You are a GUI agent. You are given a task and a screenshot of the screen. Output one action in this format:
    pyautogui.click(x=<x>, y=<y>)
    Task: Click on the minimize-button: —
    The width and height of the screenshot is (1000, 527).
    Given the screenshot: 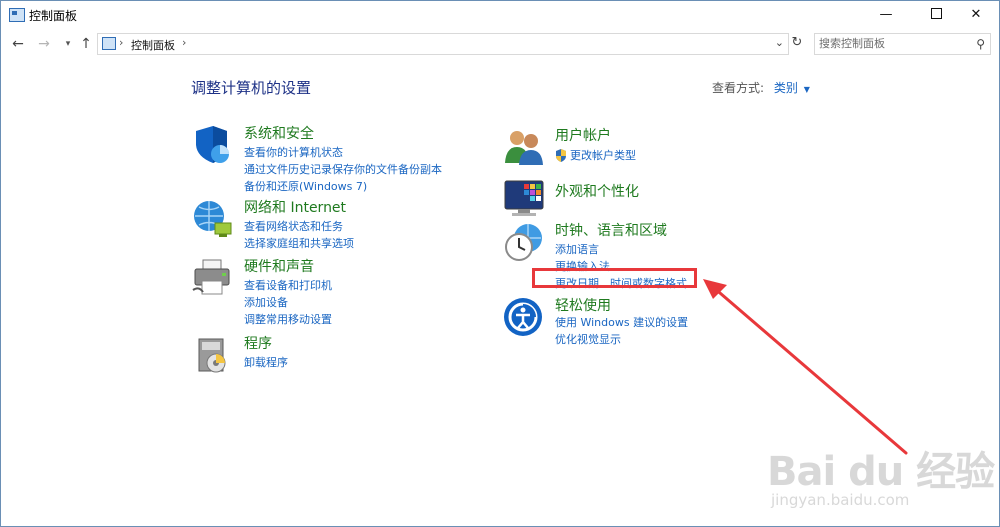 What is the action you would take?
    pyautogui.click(x=886, y=15)
    